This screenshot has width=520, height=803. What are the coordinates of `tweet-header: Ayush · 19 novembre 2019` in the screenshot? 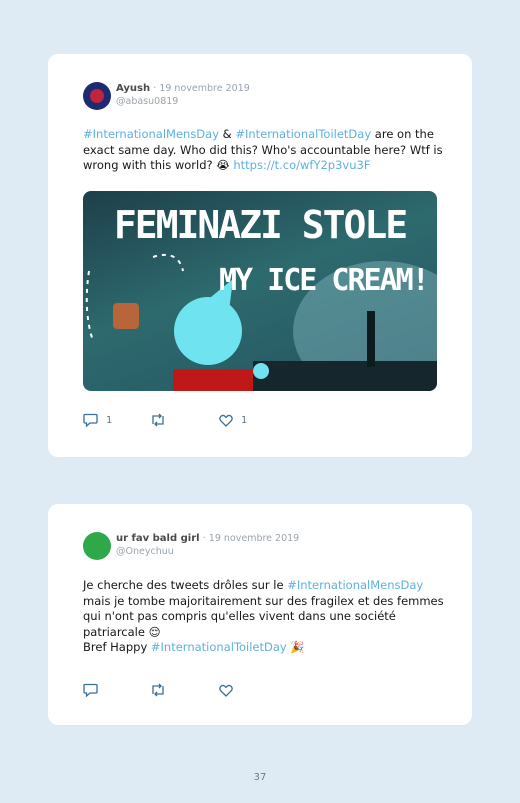 It's located at (183, 88).